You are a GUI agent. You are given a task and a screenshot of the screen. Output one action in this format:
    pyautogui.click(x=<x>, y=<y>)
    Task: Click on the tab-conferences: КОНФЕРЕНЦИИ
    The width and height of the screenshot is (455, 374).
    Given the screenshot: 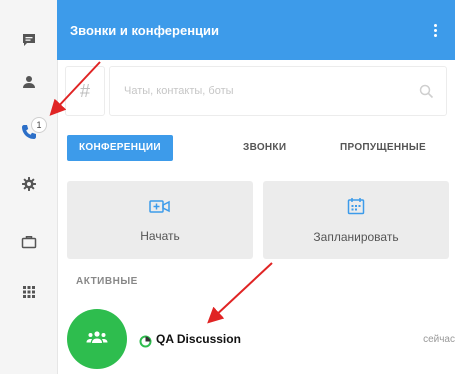 What is the action you would take?
    pyautogui.click(x=120, y=148)
    